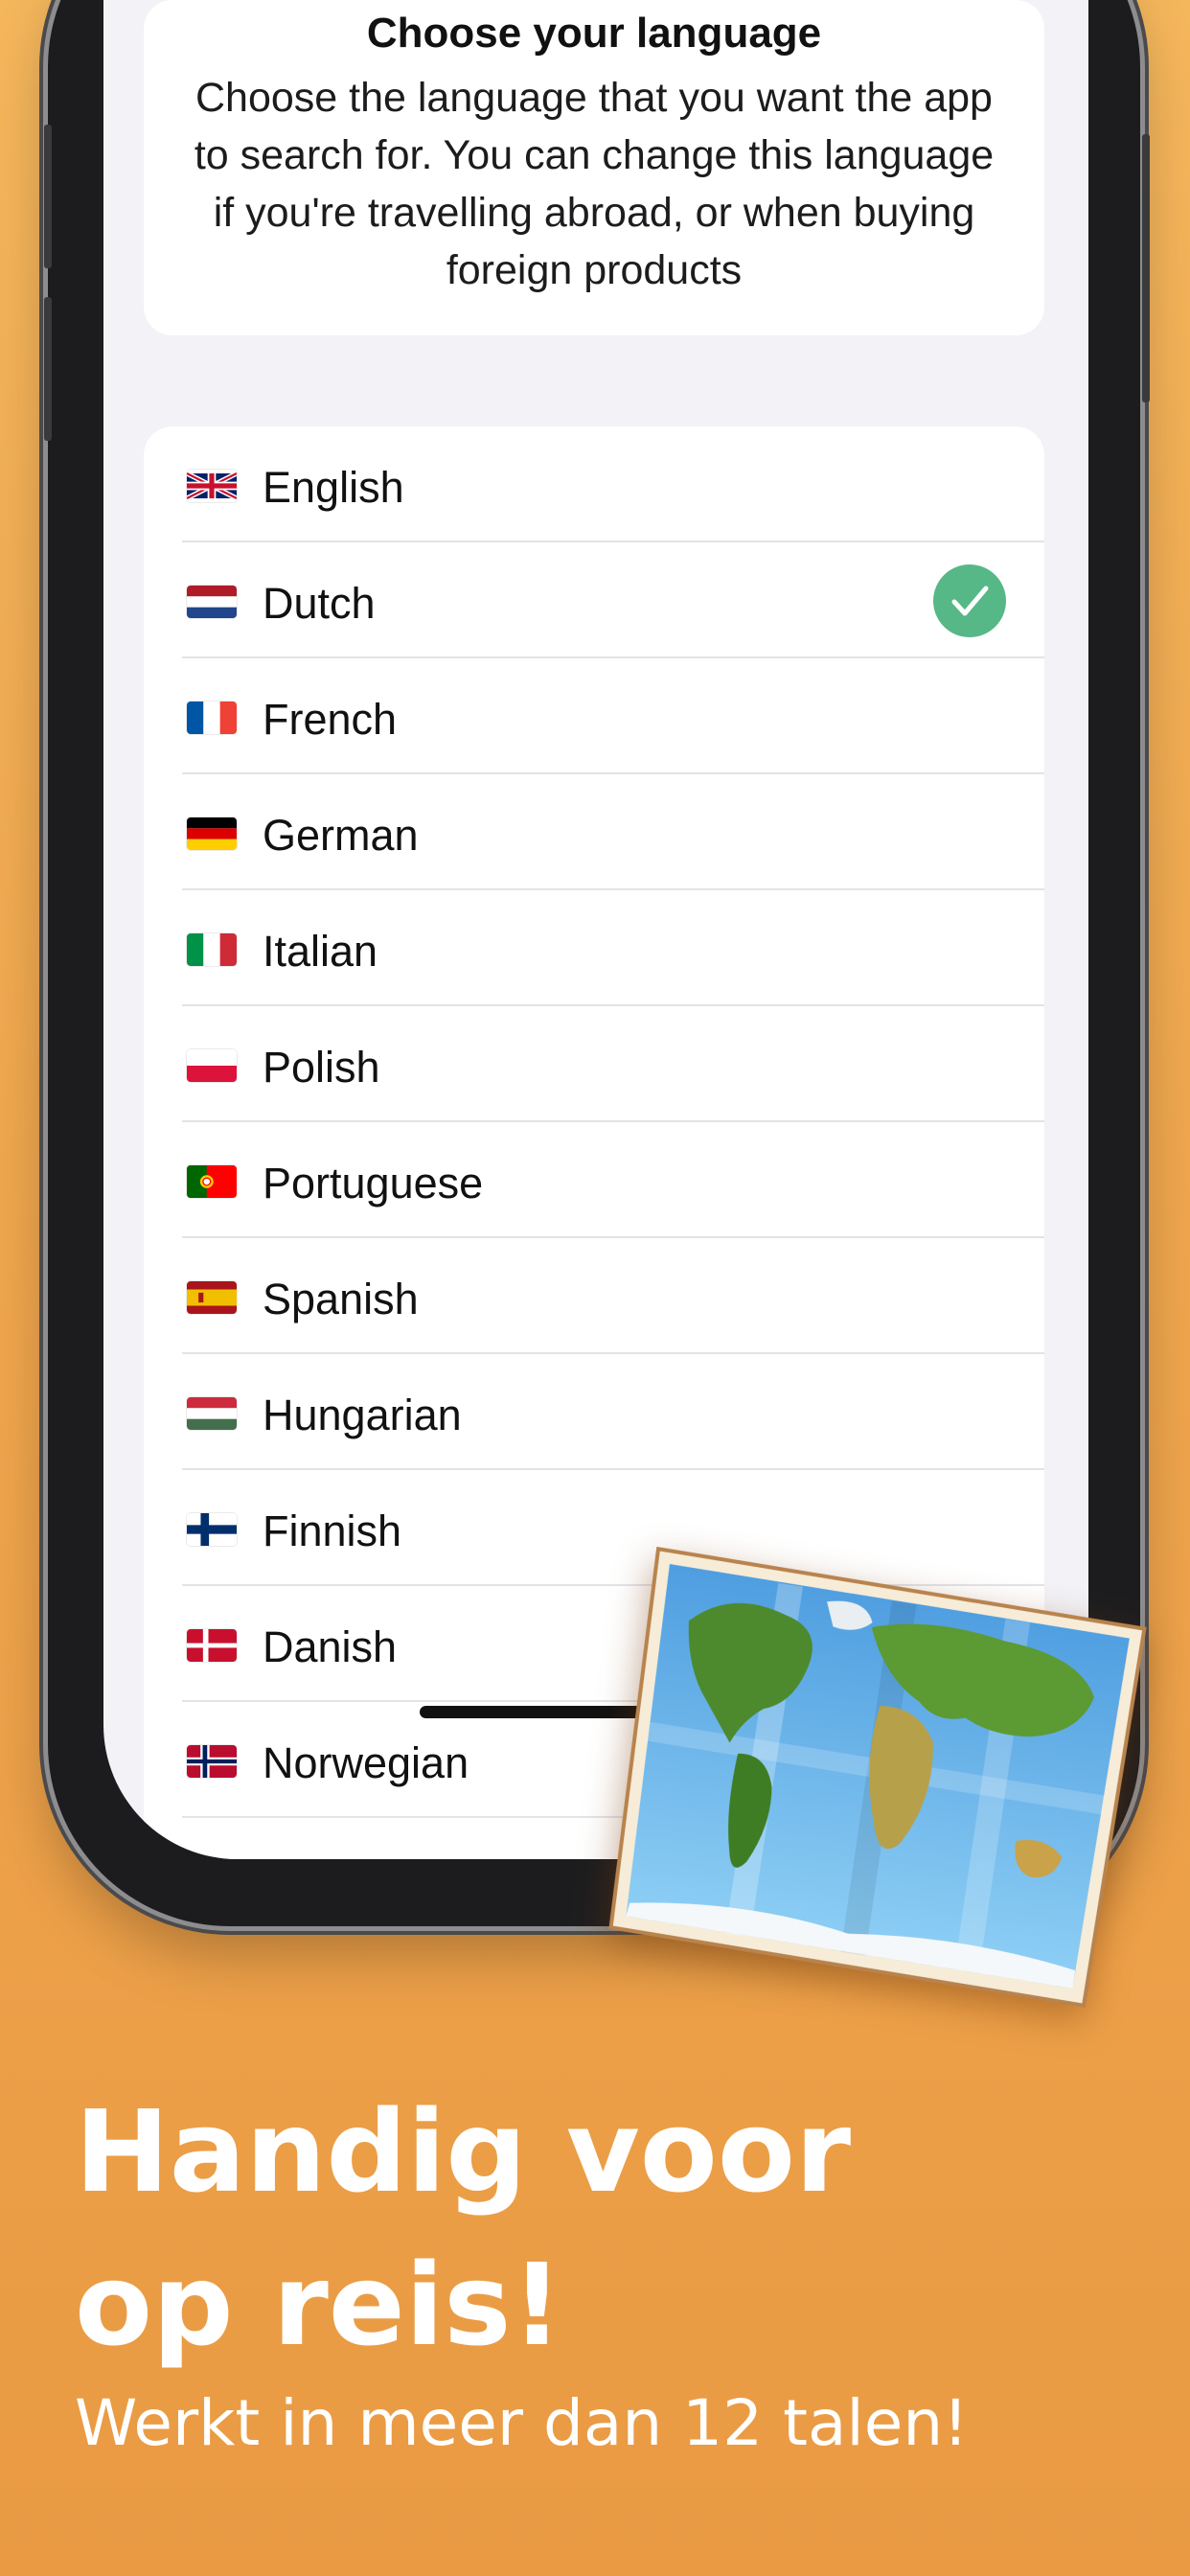 This screenshot has width=1190, height=2576. Describe the element at coordinates (320, 951) in the screenshot. I see `language-label: Italian` at that location.